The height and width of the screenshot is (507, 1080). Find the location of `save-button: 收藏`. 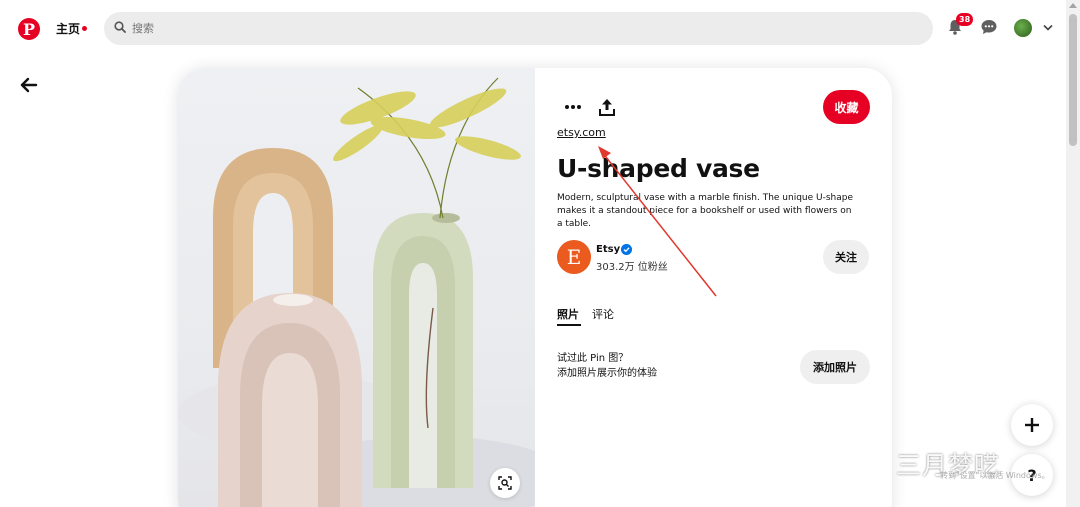

save-button: 收藏 is located at coordinates (846, 107).